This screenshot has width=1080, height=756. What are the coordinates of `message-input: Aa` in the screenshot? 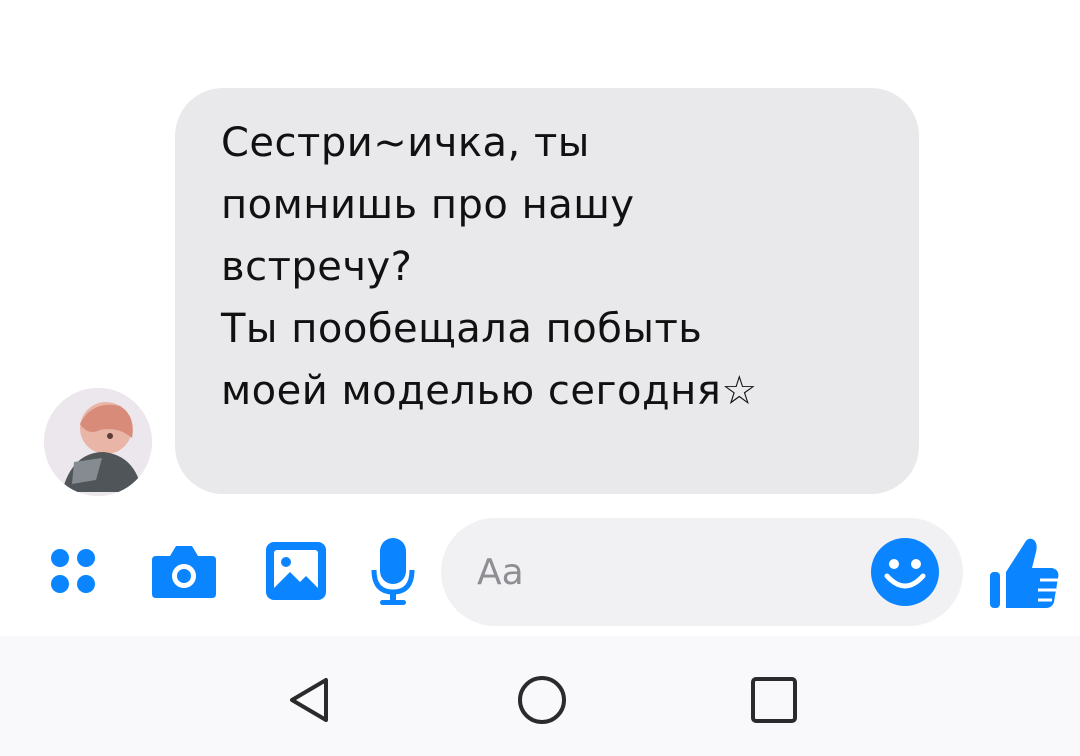 It's located at (702, 572).